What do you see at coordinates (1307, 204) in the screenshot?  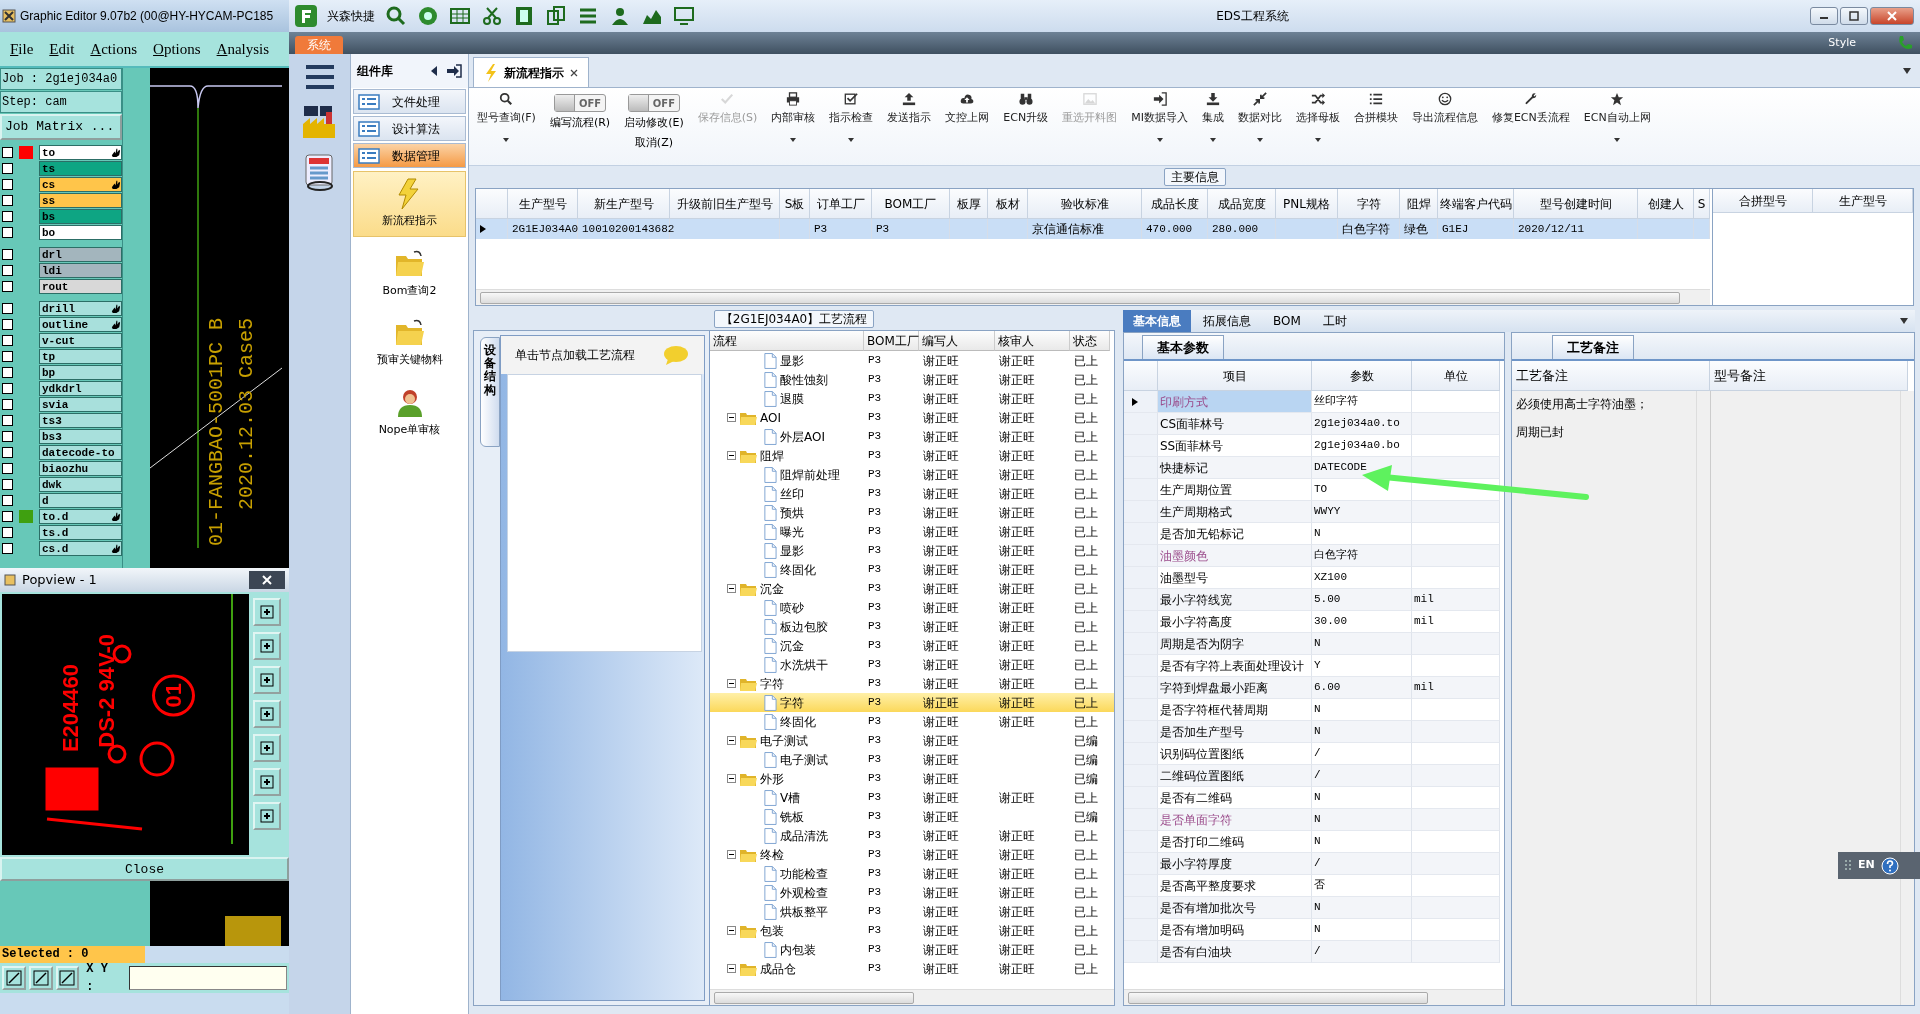 I see `column-header: PNL规格` at bounding box center [1307, 204].